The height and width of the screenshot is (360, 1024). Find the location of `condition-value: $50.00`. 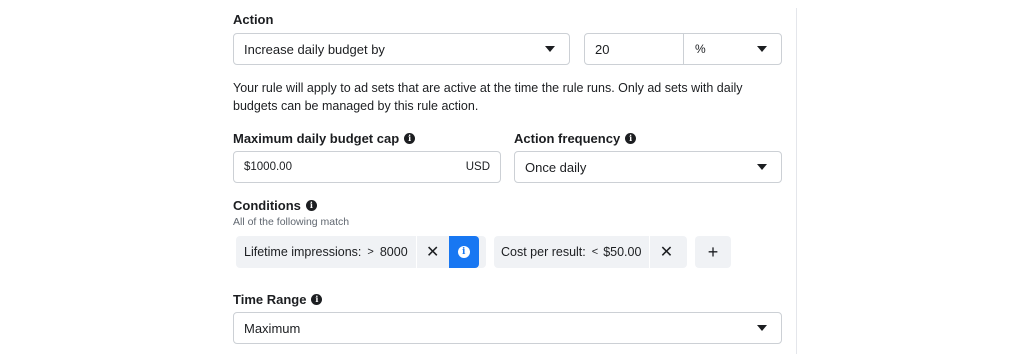

condition-value: $50.00 is located at coordinates (622, 252).